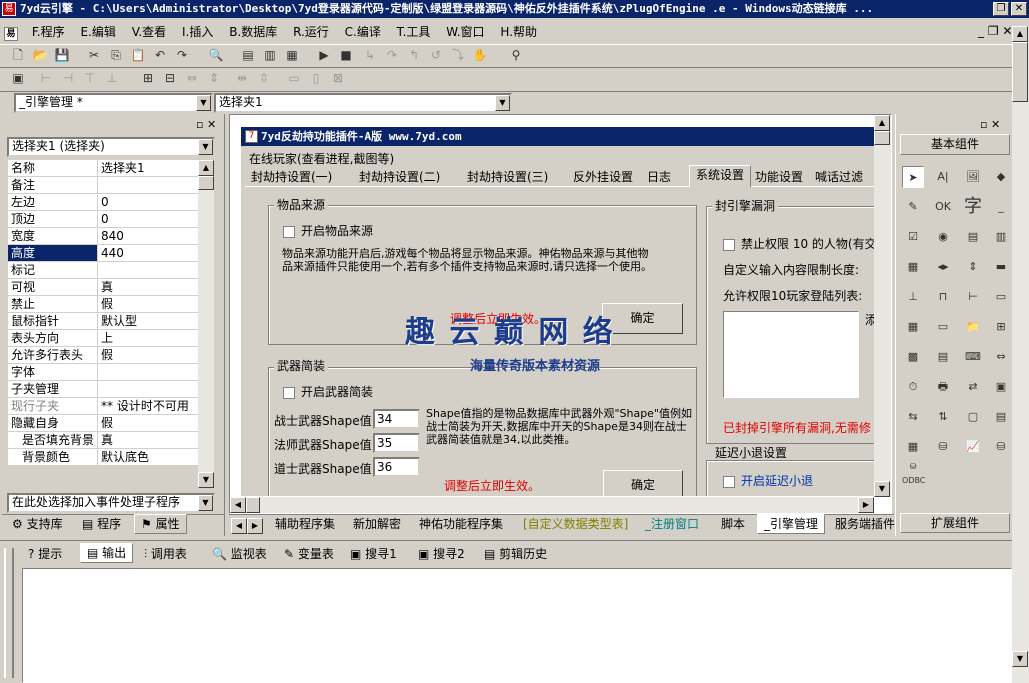 Image resolution: width=1029 pixels, height=683 pixels. I want to click on center-v-icon: ⊟, so click(170, 78).